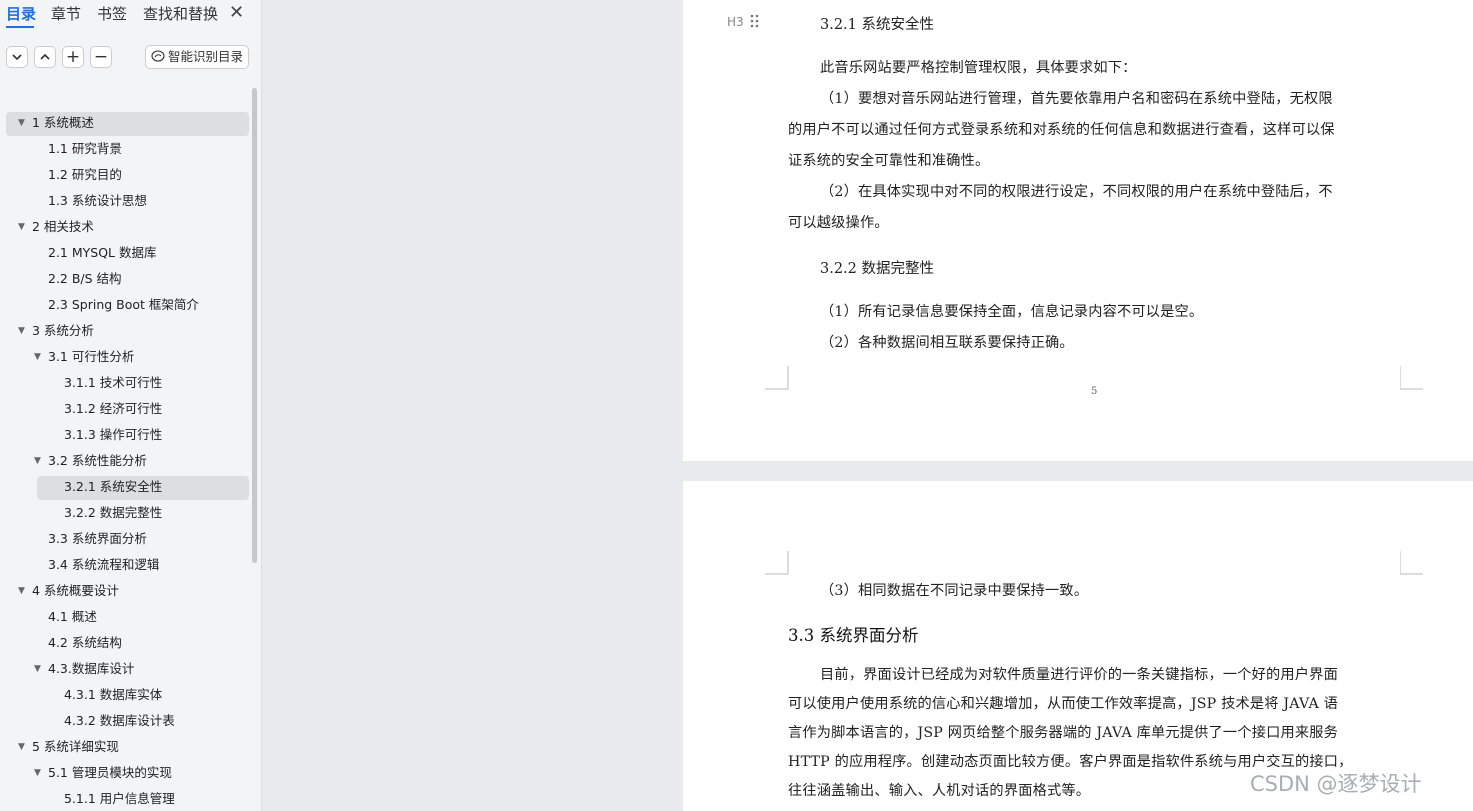  What do you see at coordinates (85, 174) in the screenshot?
I see `toc-item-label: 1.2 研究目的` at bounding box center [85, 174].